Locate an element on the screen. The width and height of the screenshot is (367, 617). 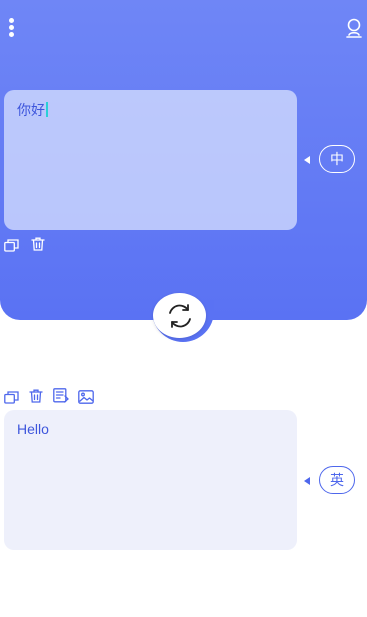
source-language-pointer-icon is located at coordinates (307, 160).